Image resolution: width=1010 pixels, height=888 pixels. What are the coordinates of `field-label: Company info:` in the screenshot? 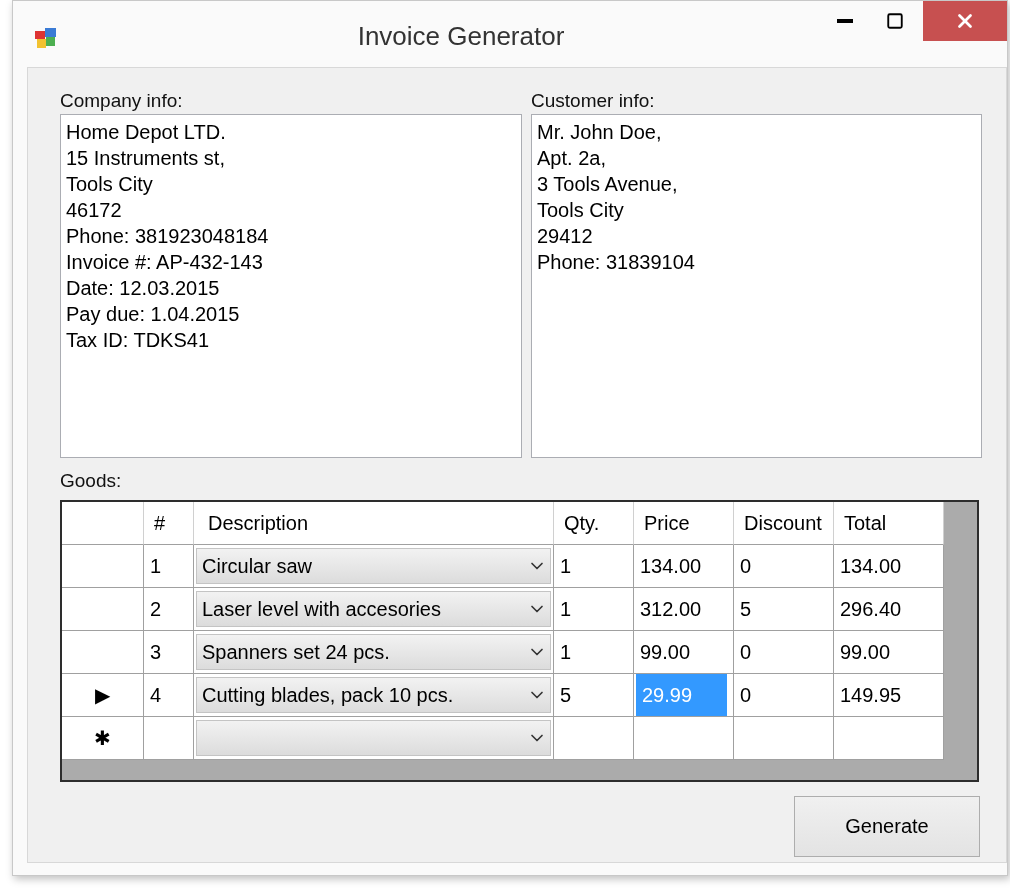 It's located at (122, 101).